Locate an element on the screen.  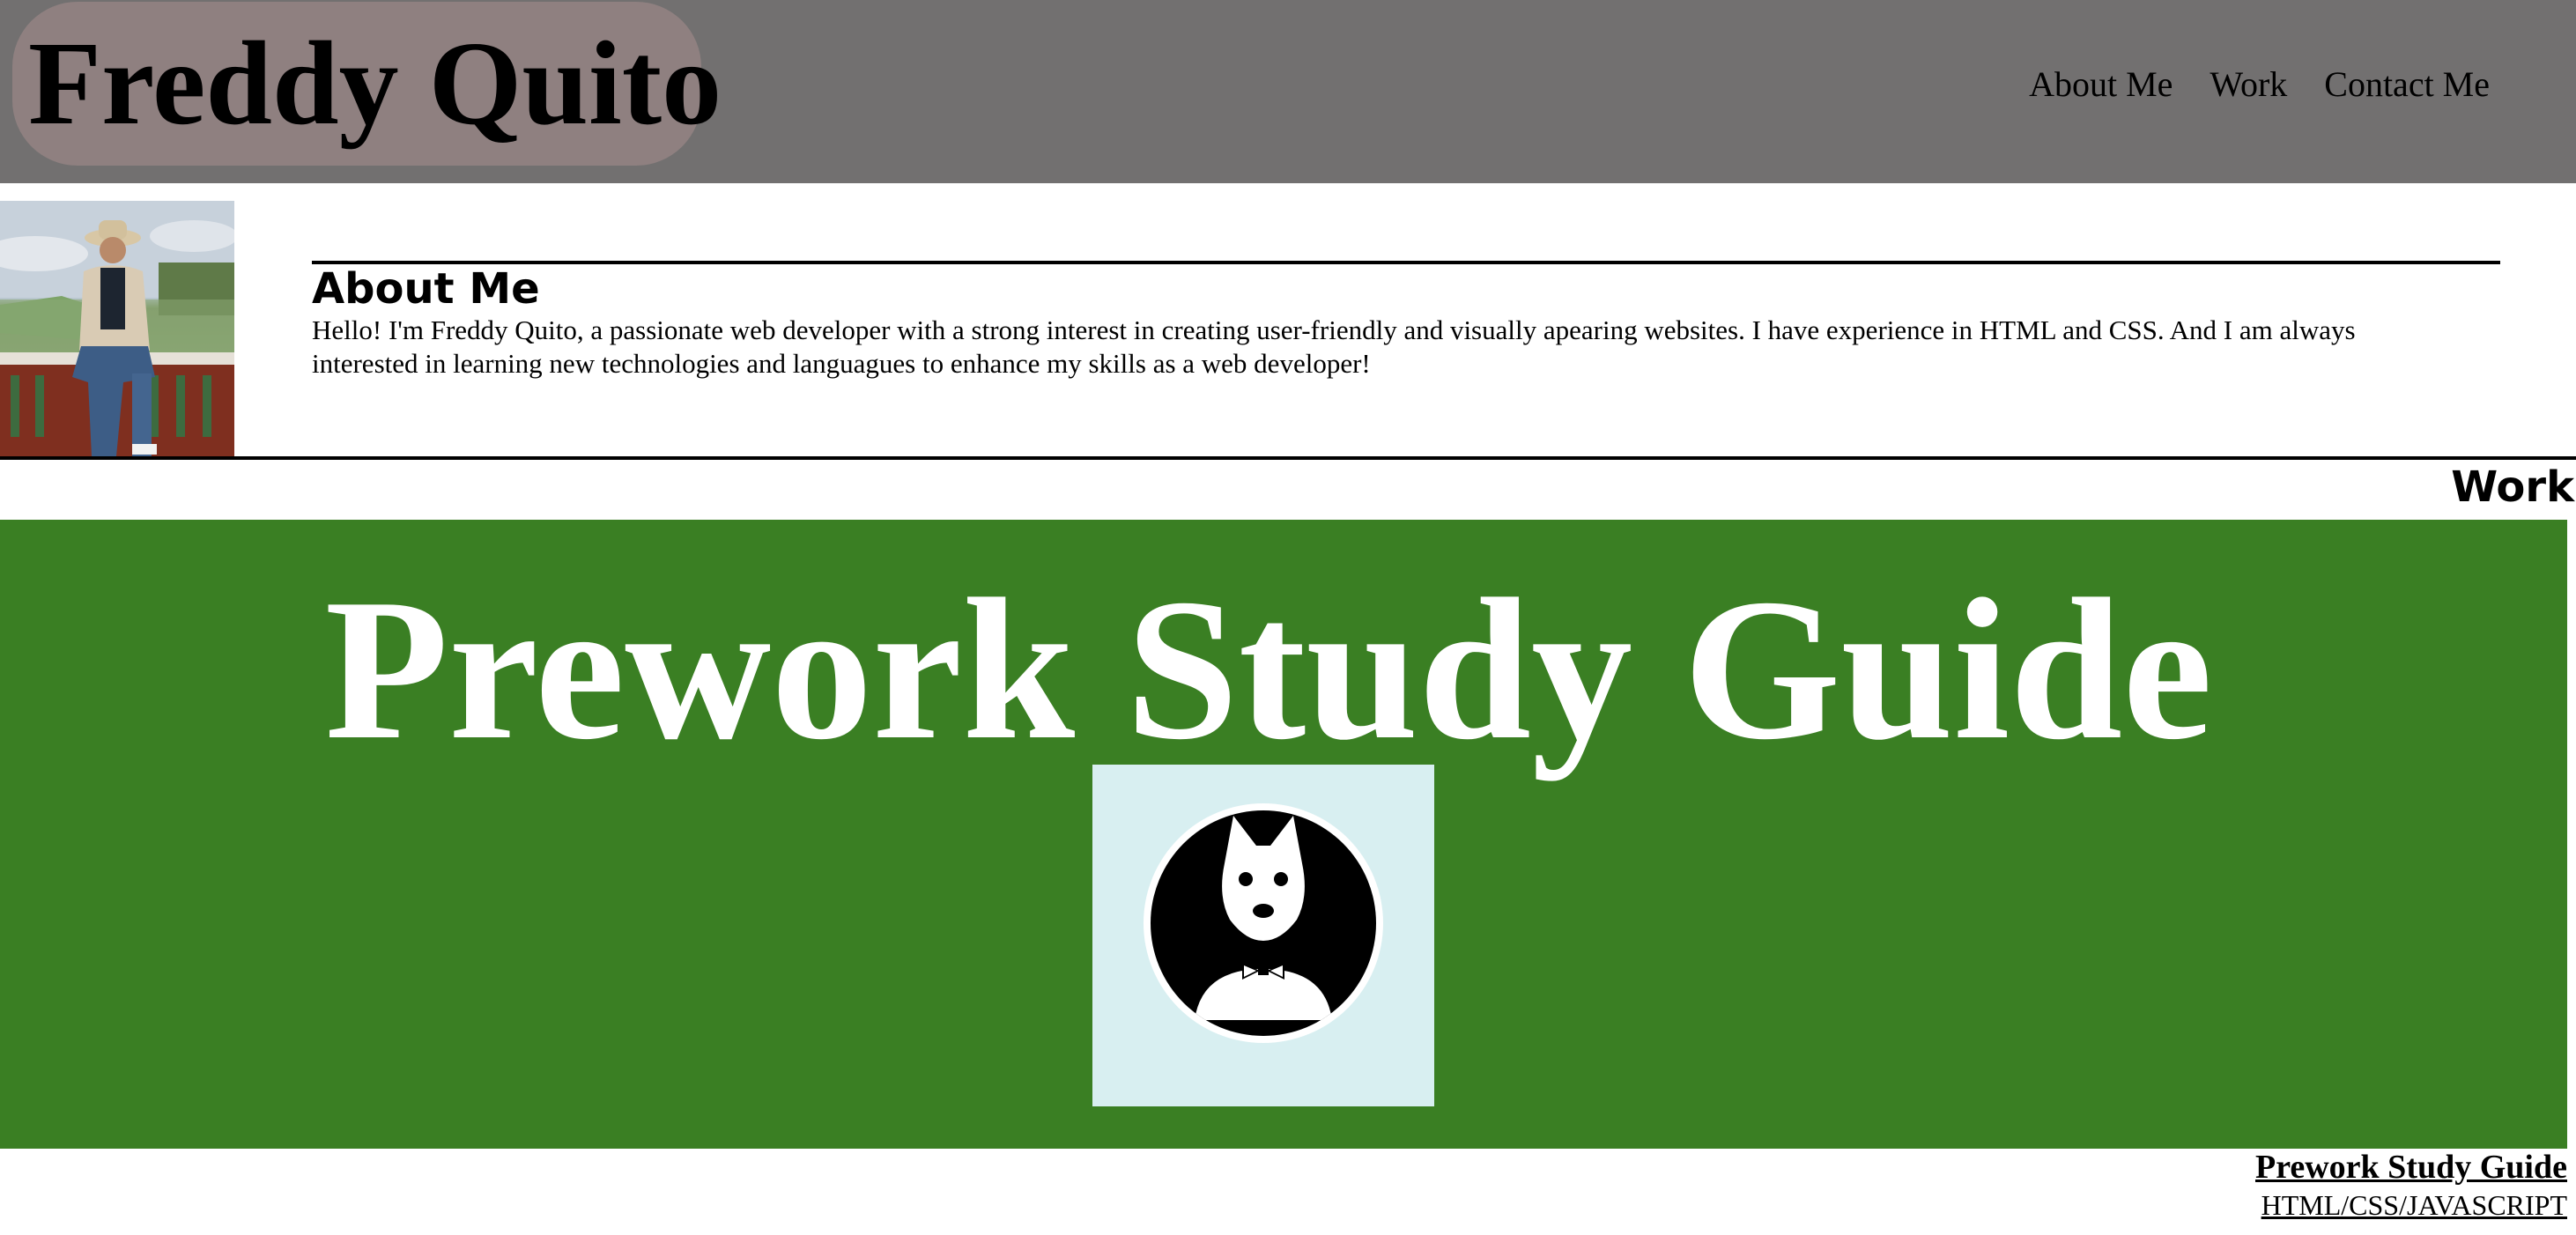
nav-link-about-me: About Me is located at coordinates (2101, 84).